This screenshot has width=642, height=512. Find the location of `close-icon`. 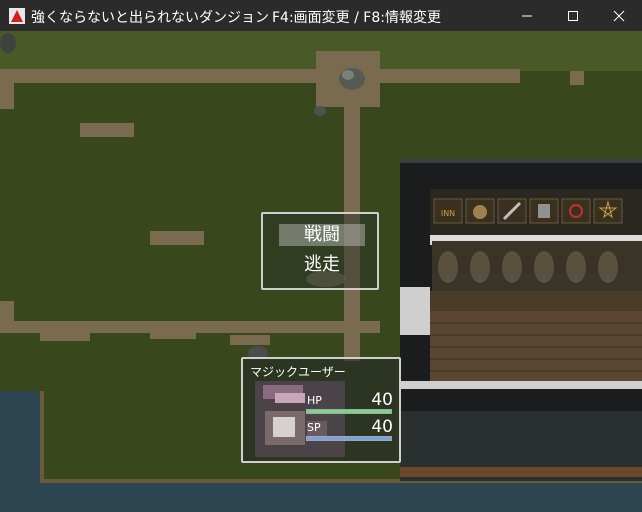

close-icon is located at coordinates (619, 15).